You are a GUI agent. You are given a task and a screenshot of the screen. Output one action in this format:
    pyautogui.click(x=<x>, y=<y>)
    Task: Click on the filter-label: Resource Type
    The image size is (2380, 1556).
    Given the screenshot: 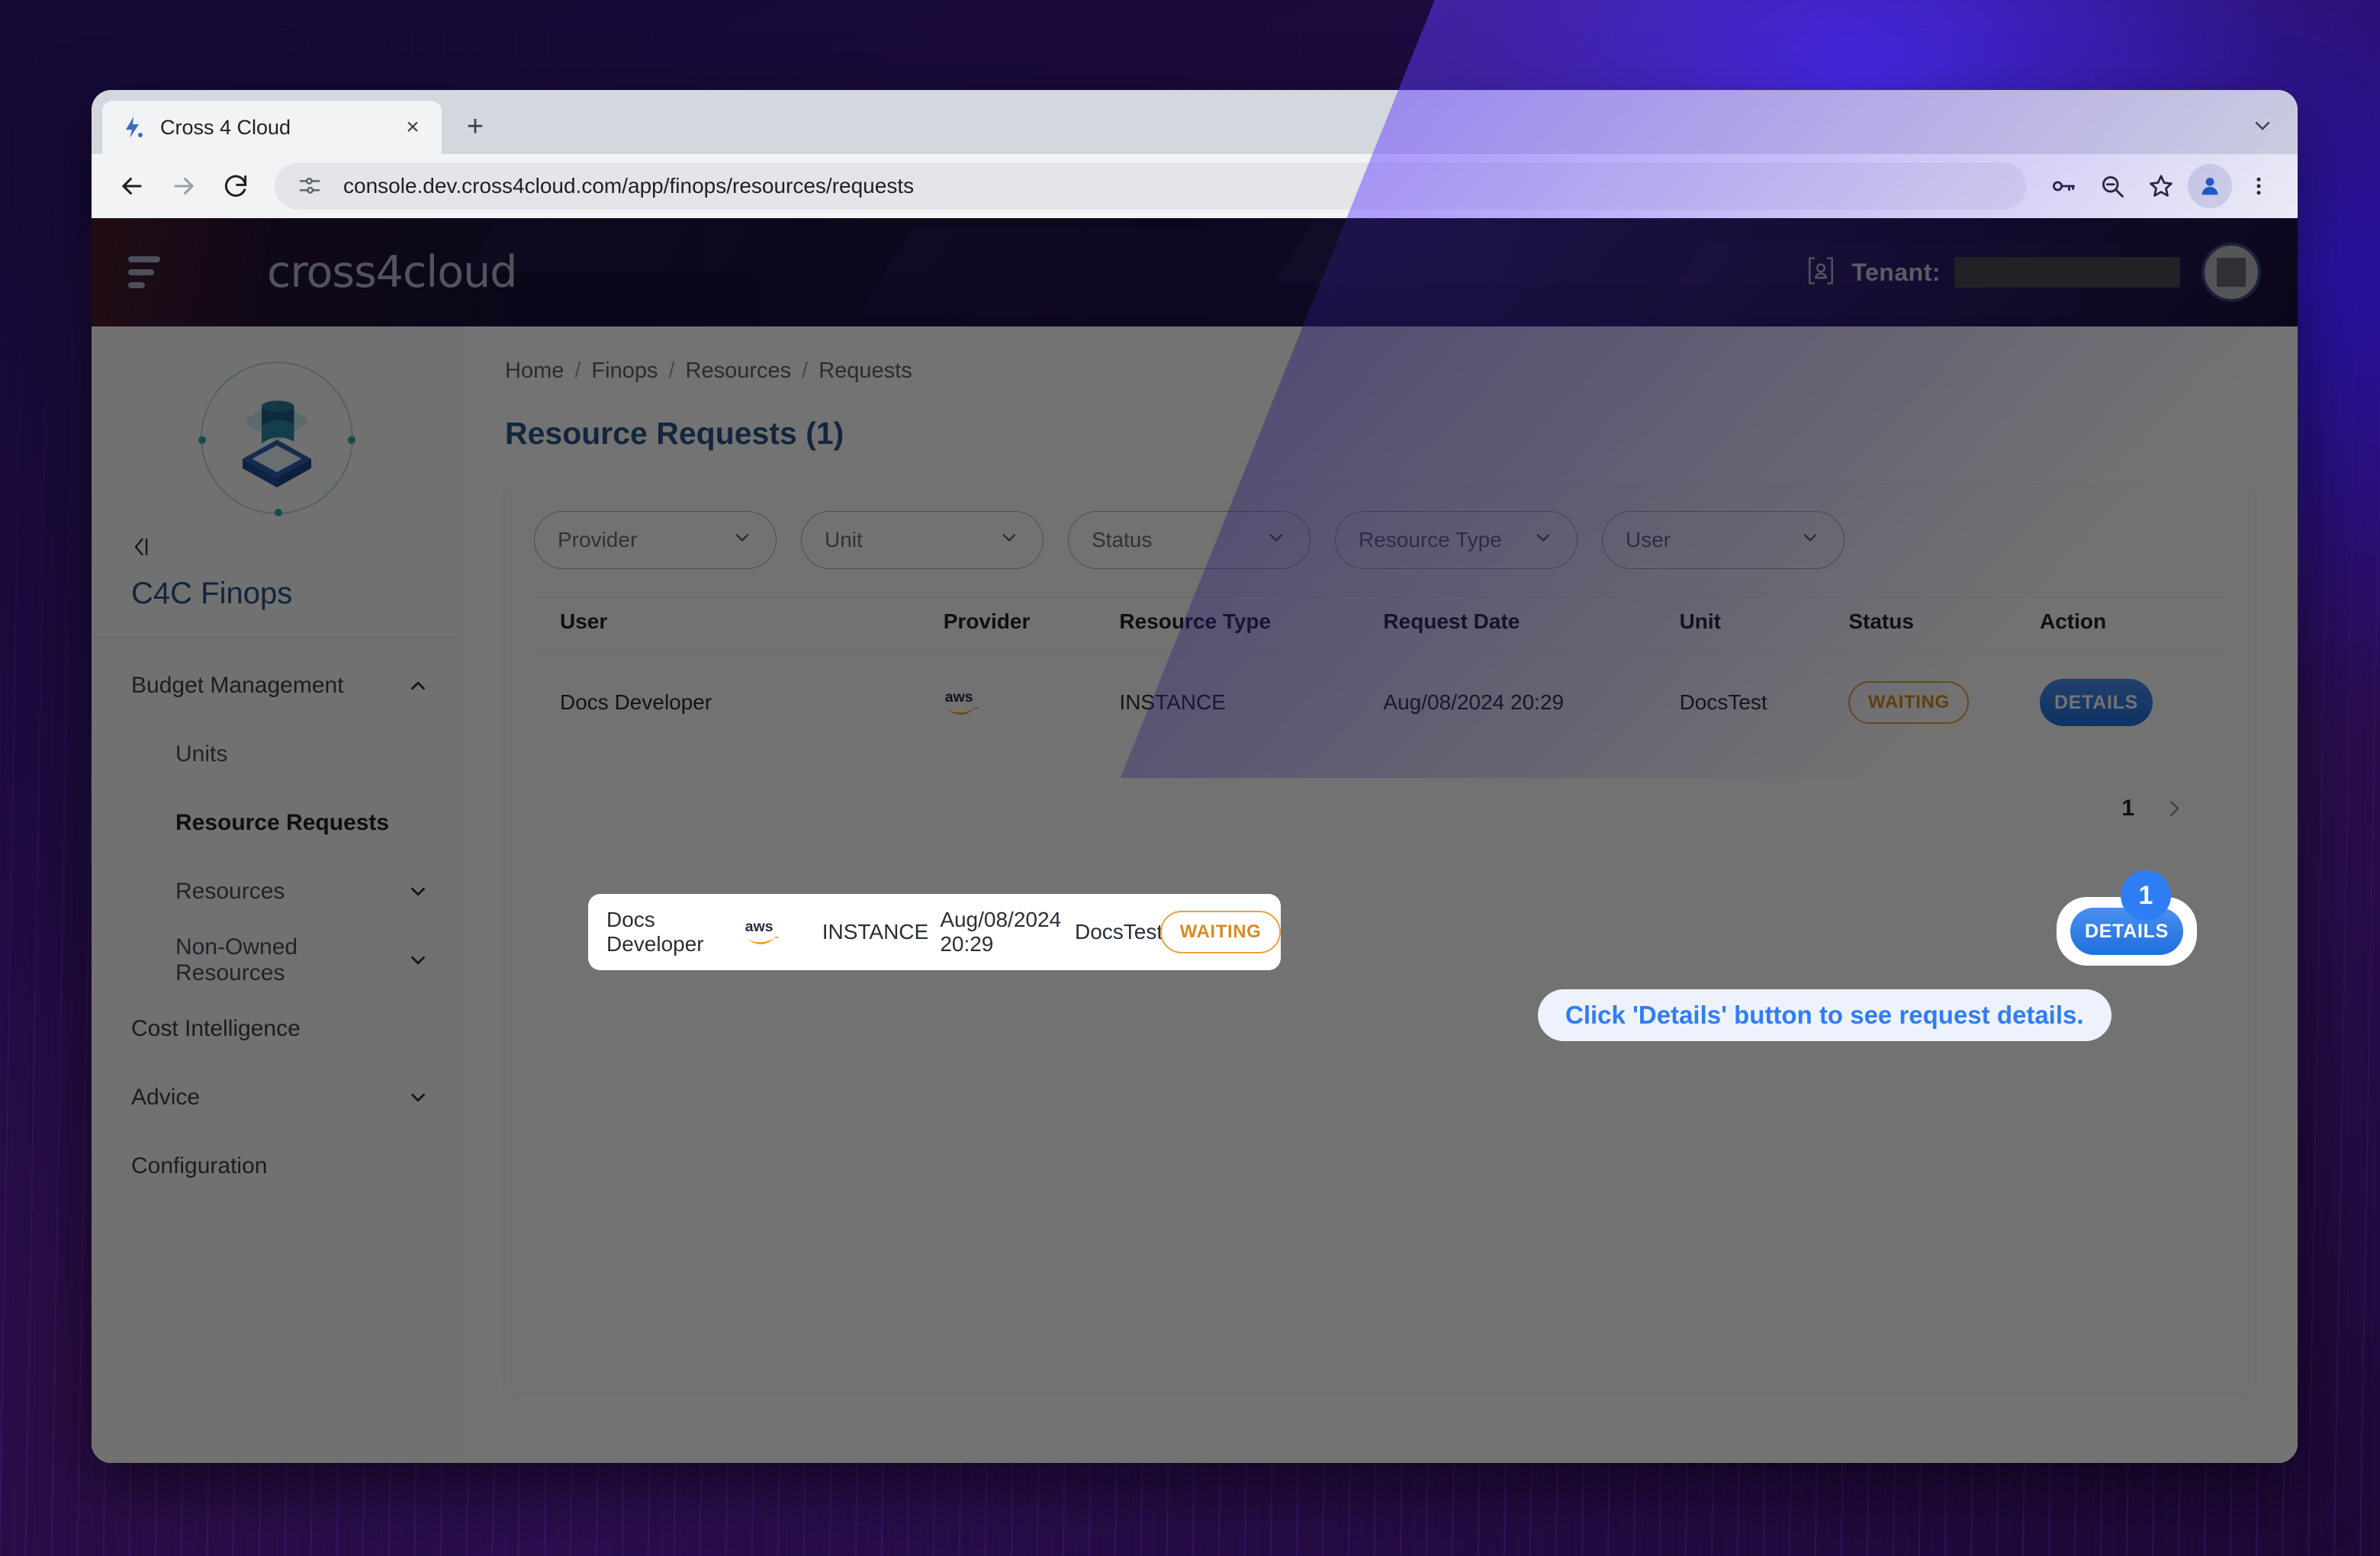 What is the action you would take?
    pyautogui.click(x=1430, y=539)
    